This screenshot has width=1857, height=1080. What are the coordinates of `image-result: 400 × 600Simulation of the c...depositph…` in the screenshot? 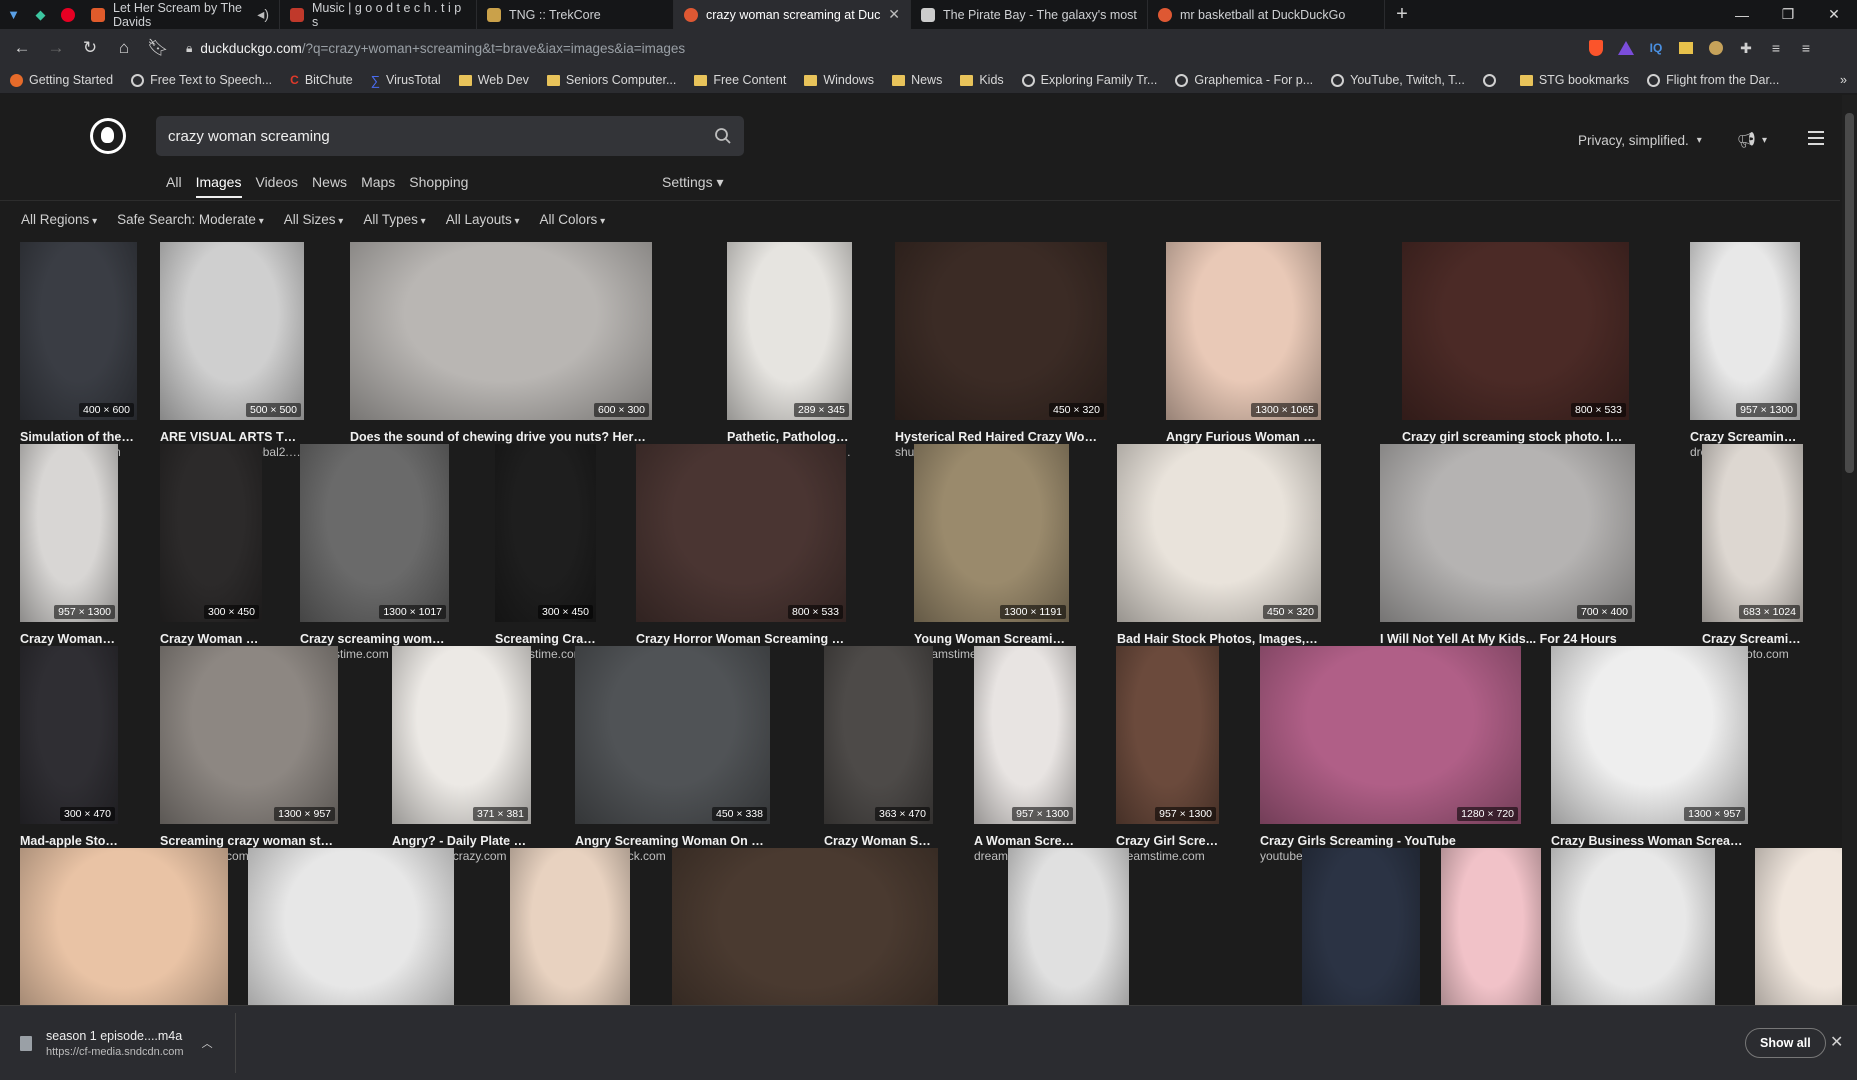 It's located at (78, 357).